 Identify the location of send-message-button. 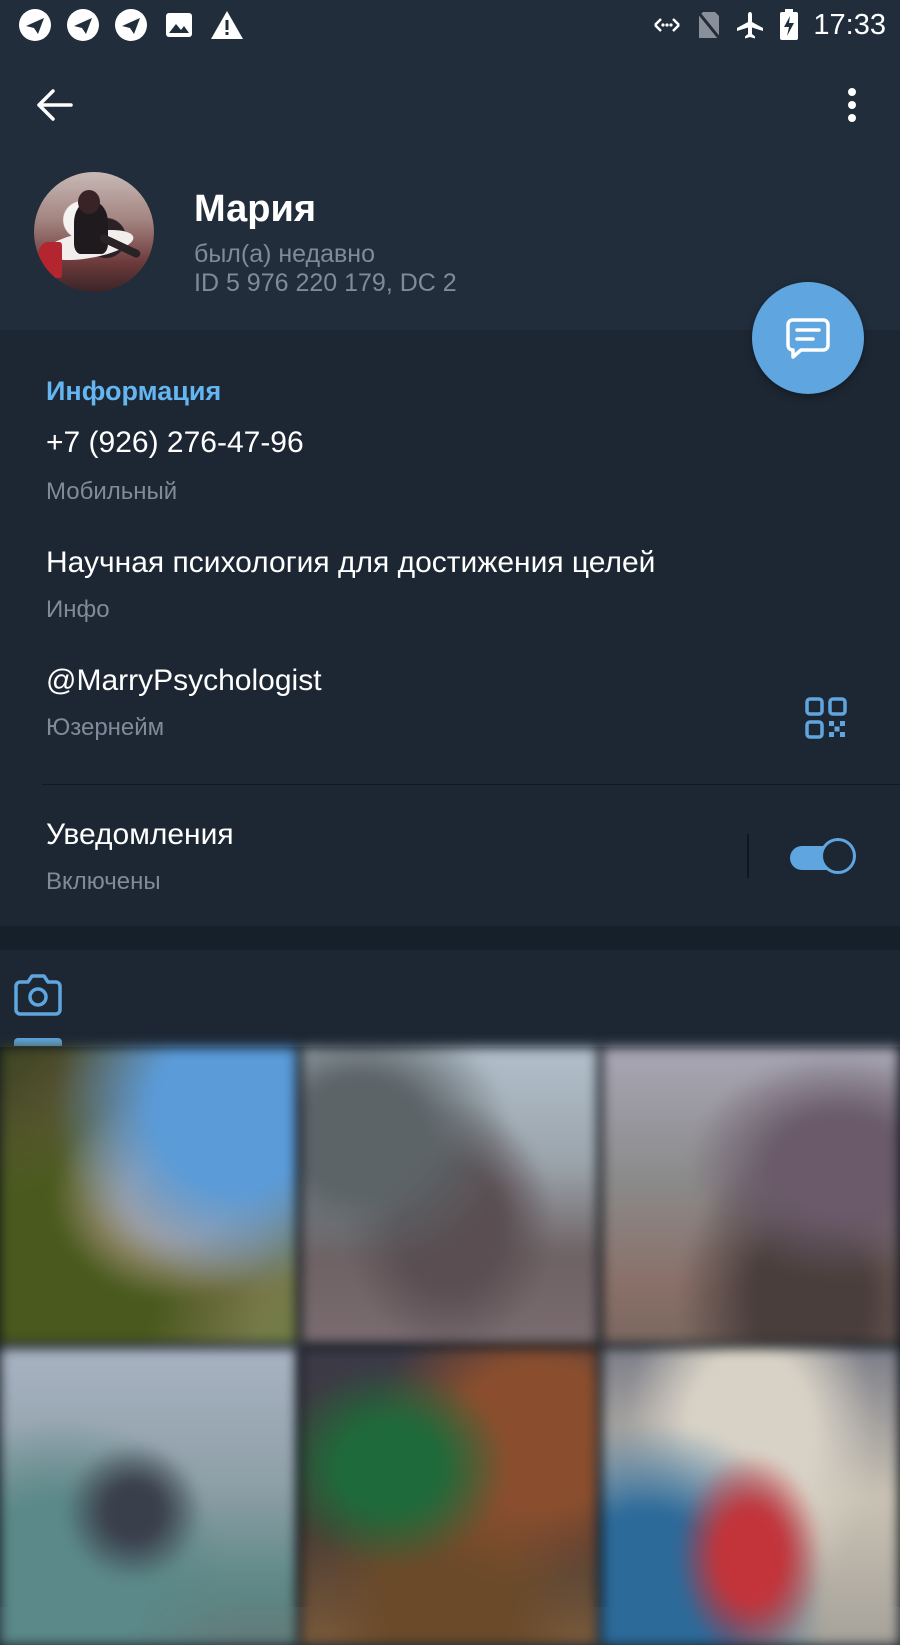
(808, 338).